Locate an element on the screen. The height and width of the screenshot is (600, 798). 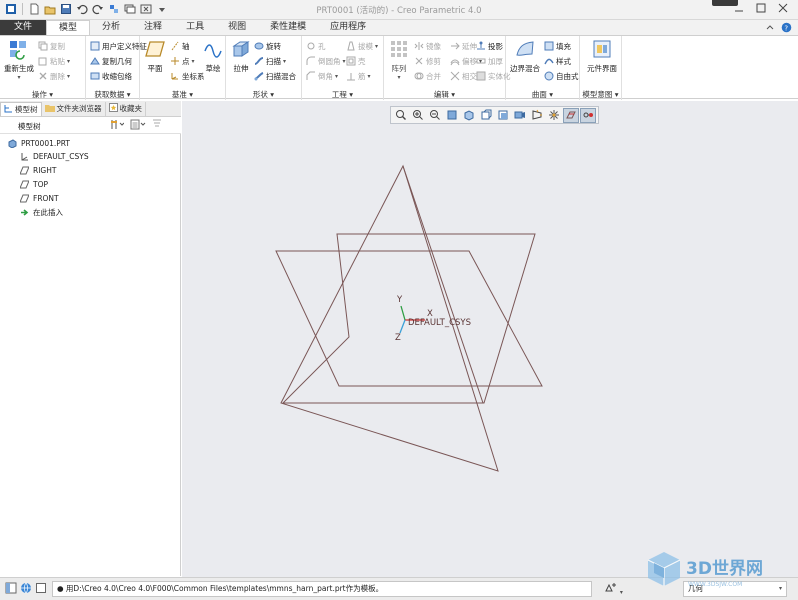
delete-button: 删除 ▾ is located at coordinates (54, 76).